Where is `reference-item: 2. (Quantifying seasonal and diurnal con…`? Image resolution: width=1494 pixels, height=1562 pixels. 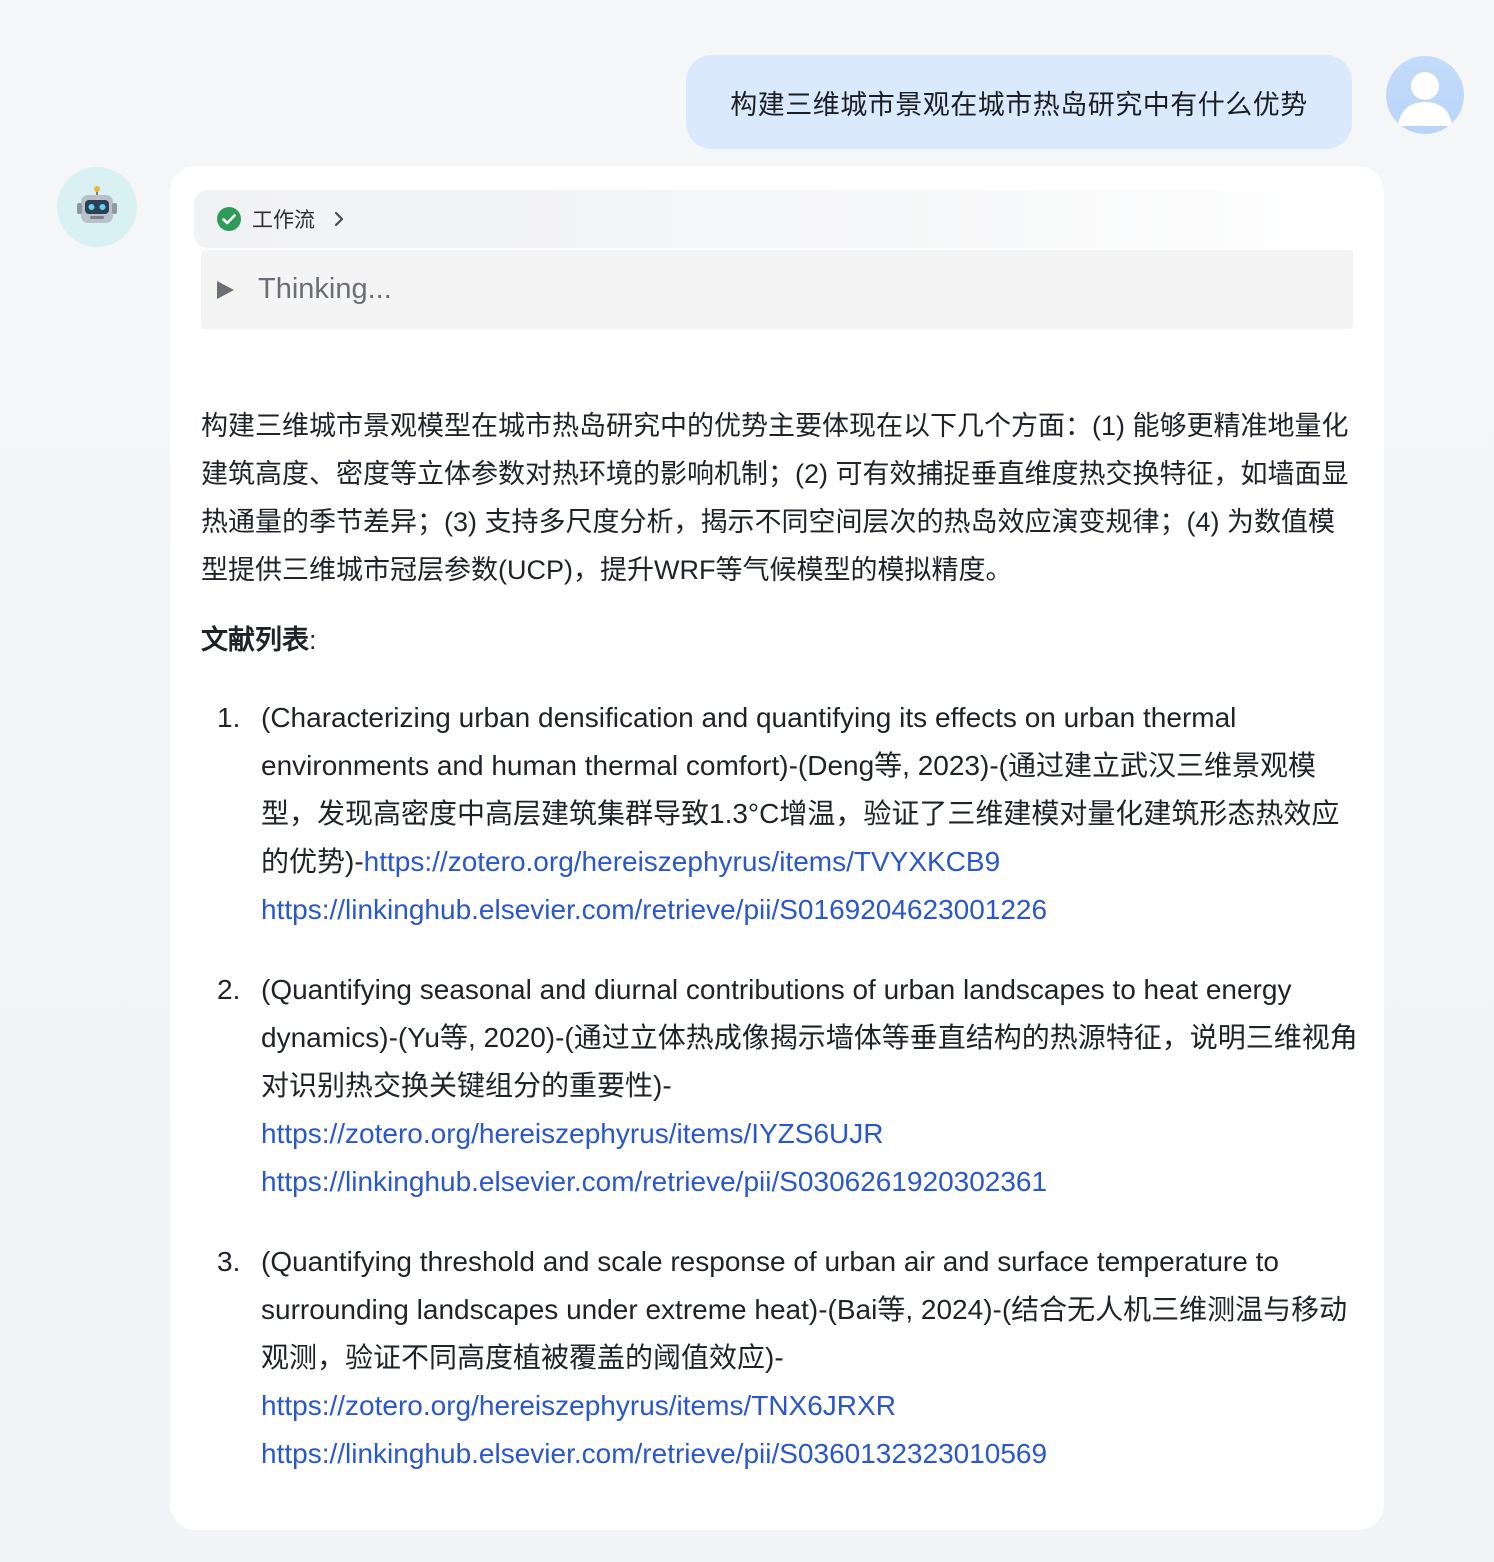 reference-item: 2. (Quantifying seasonal and diurnal con… is located at coordinates (780, 1086).